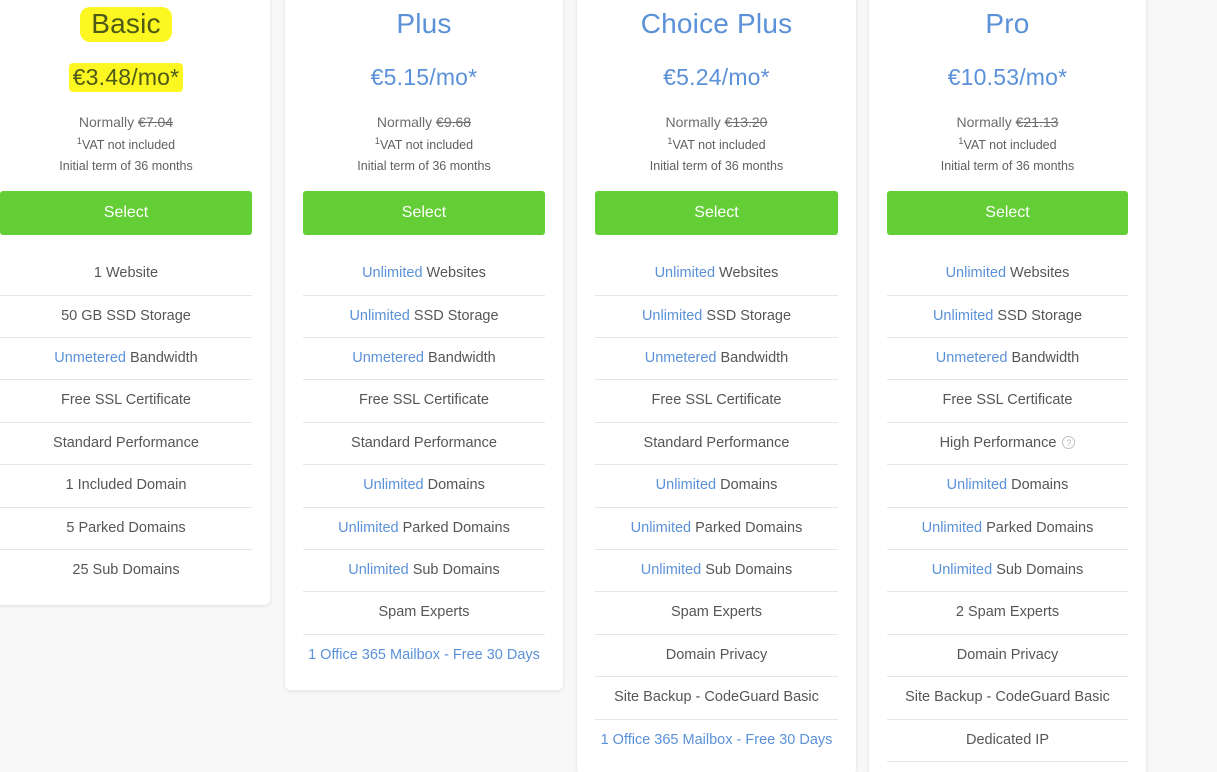 Image resolution: width=1217 pixels, height=772 pixels. What do you see at coordinates (716, 166) in the screenshot?
I see `term-note-choice-plus: Initial term of 36 months` at bounding box center [716, 166].